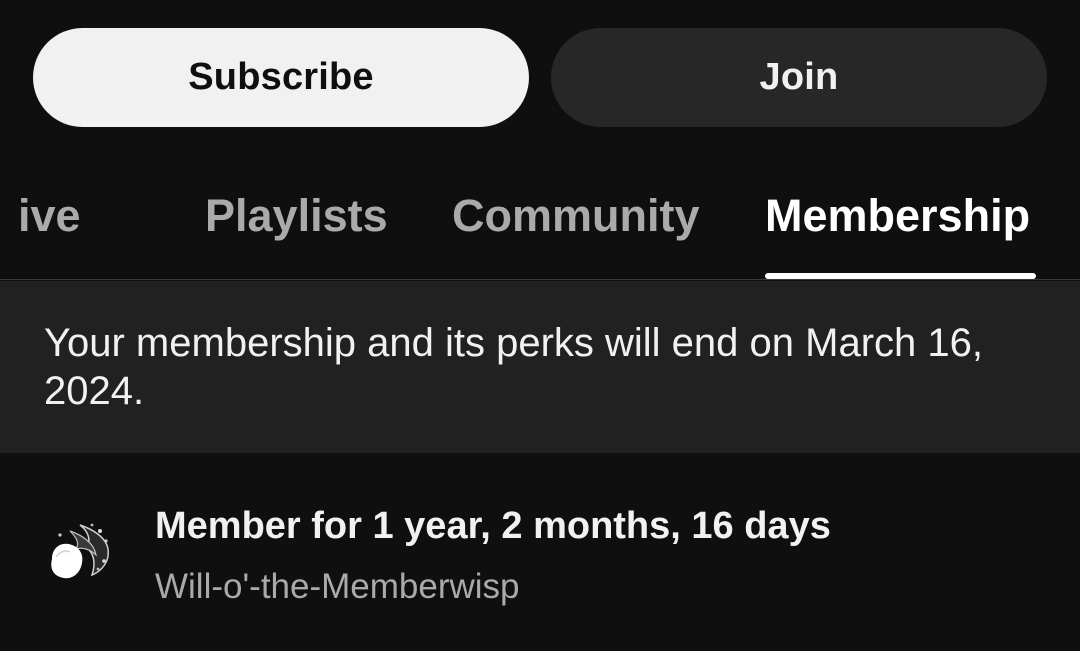  I want to click on join-button: Join, so click(799, 77).